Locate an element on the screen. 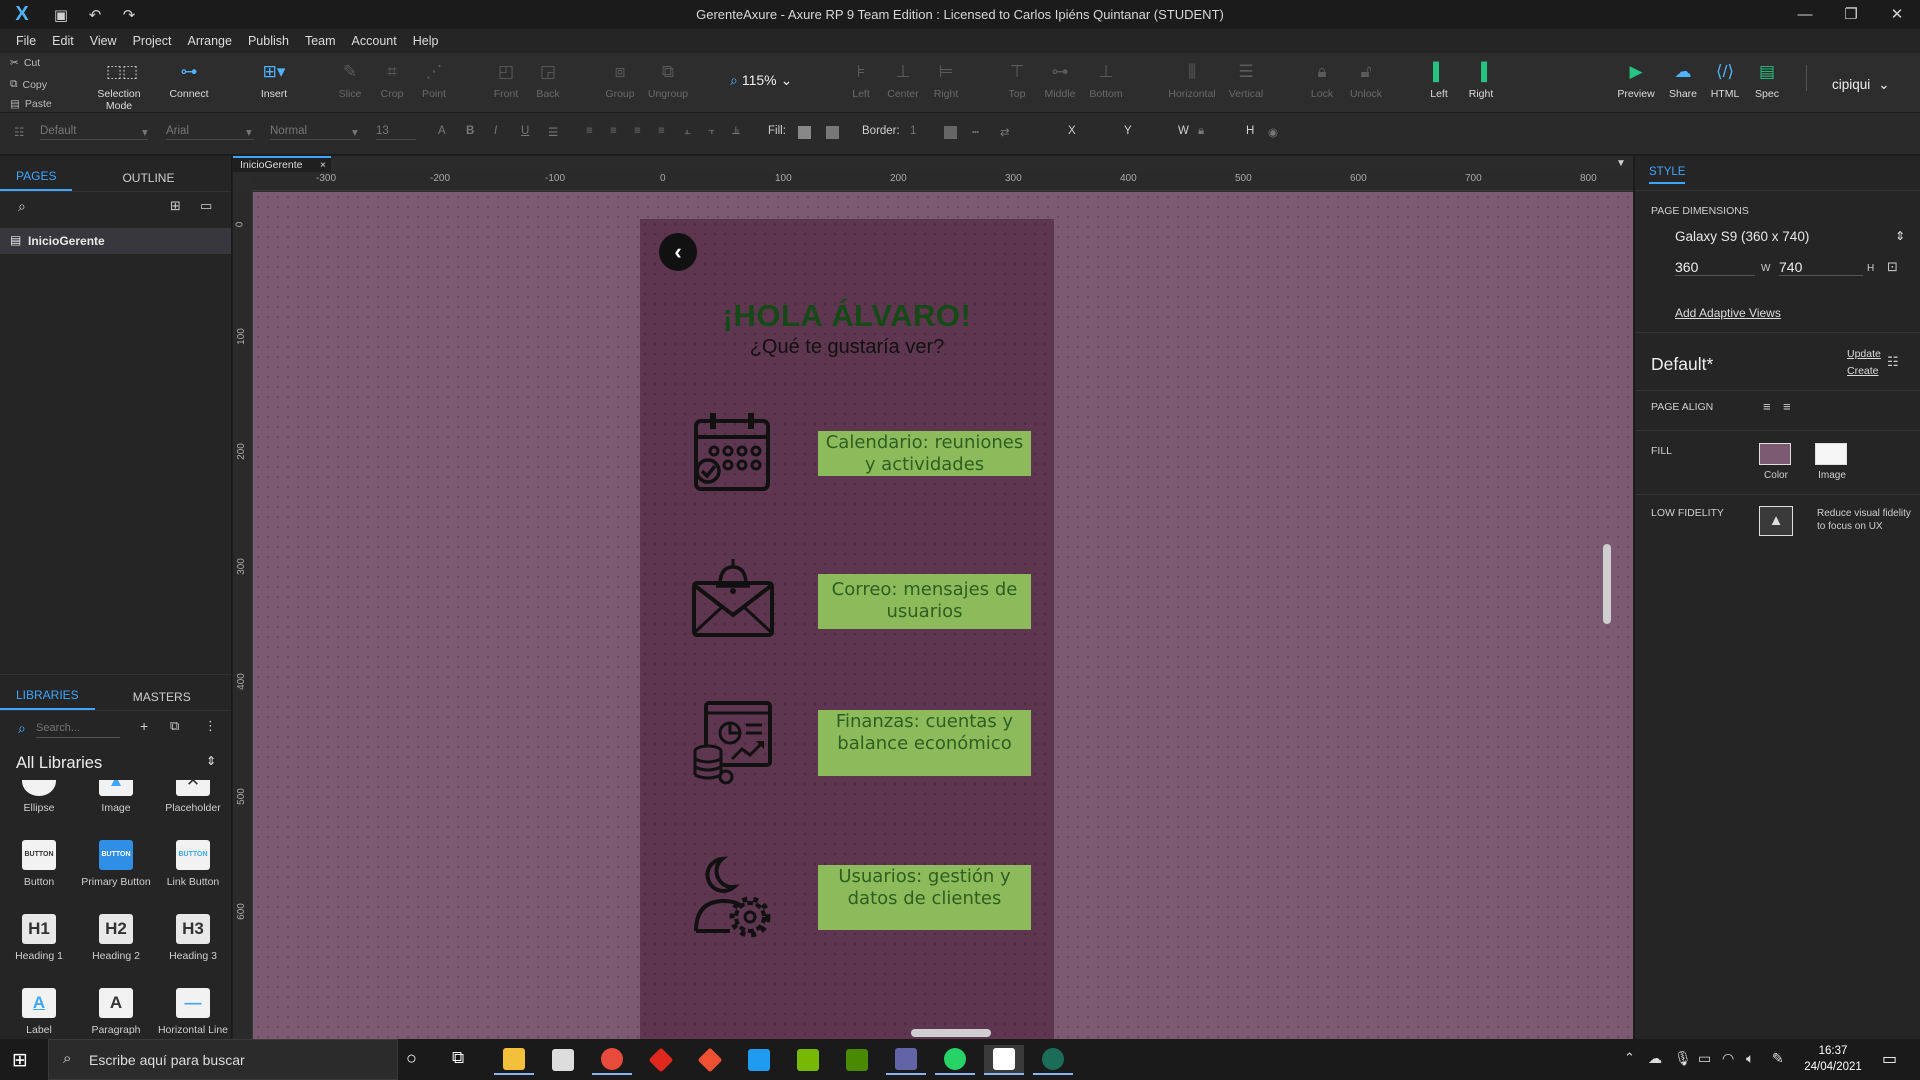 Image resolution: width=1920 pixels, height=1080 pixels. onedrive-icon: ☁ is located at coordinates (1655, 1058).